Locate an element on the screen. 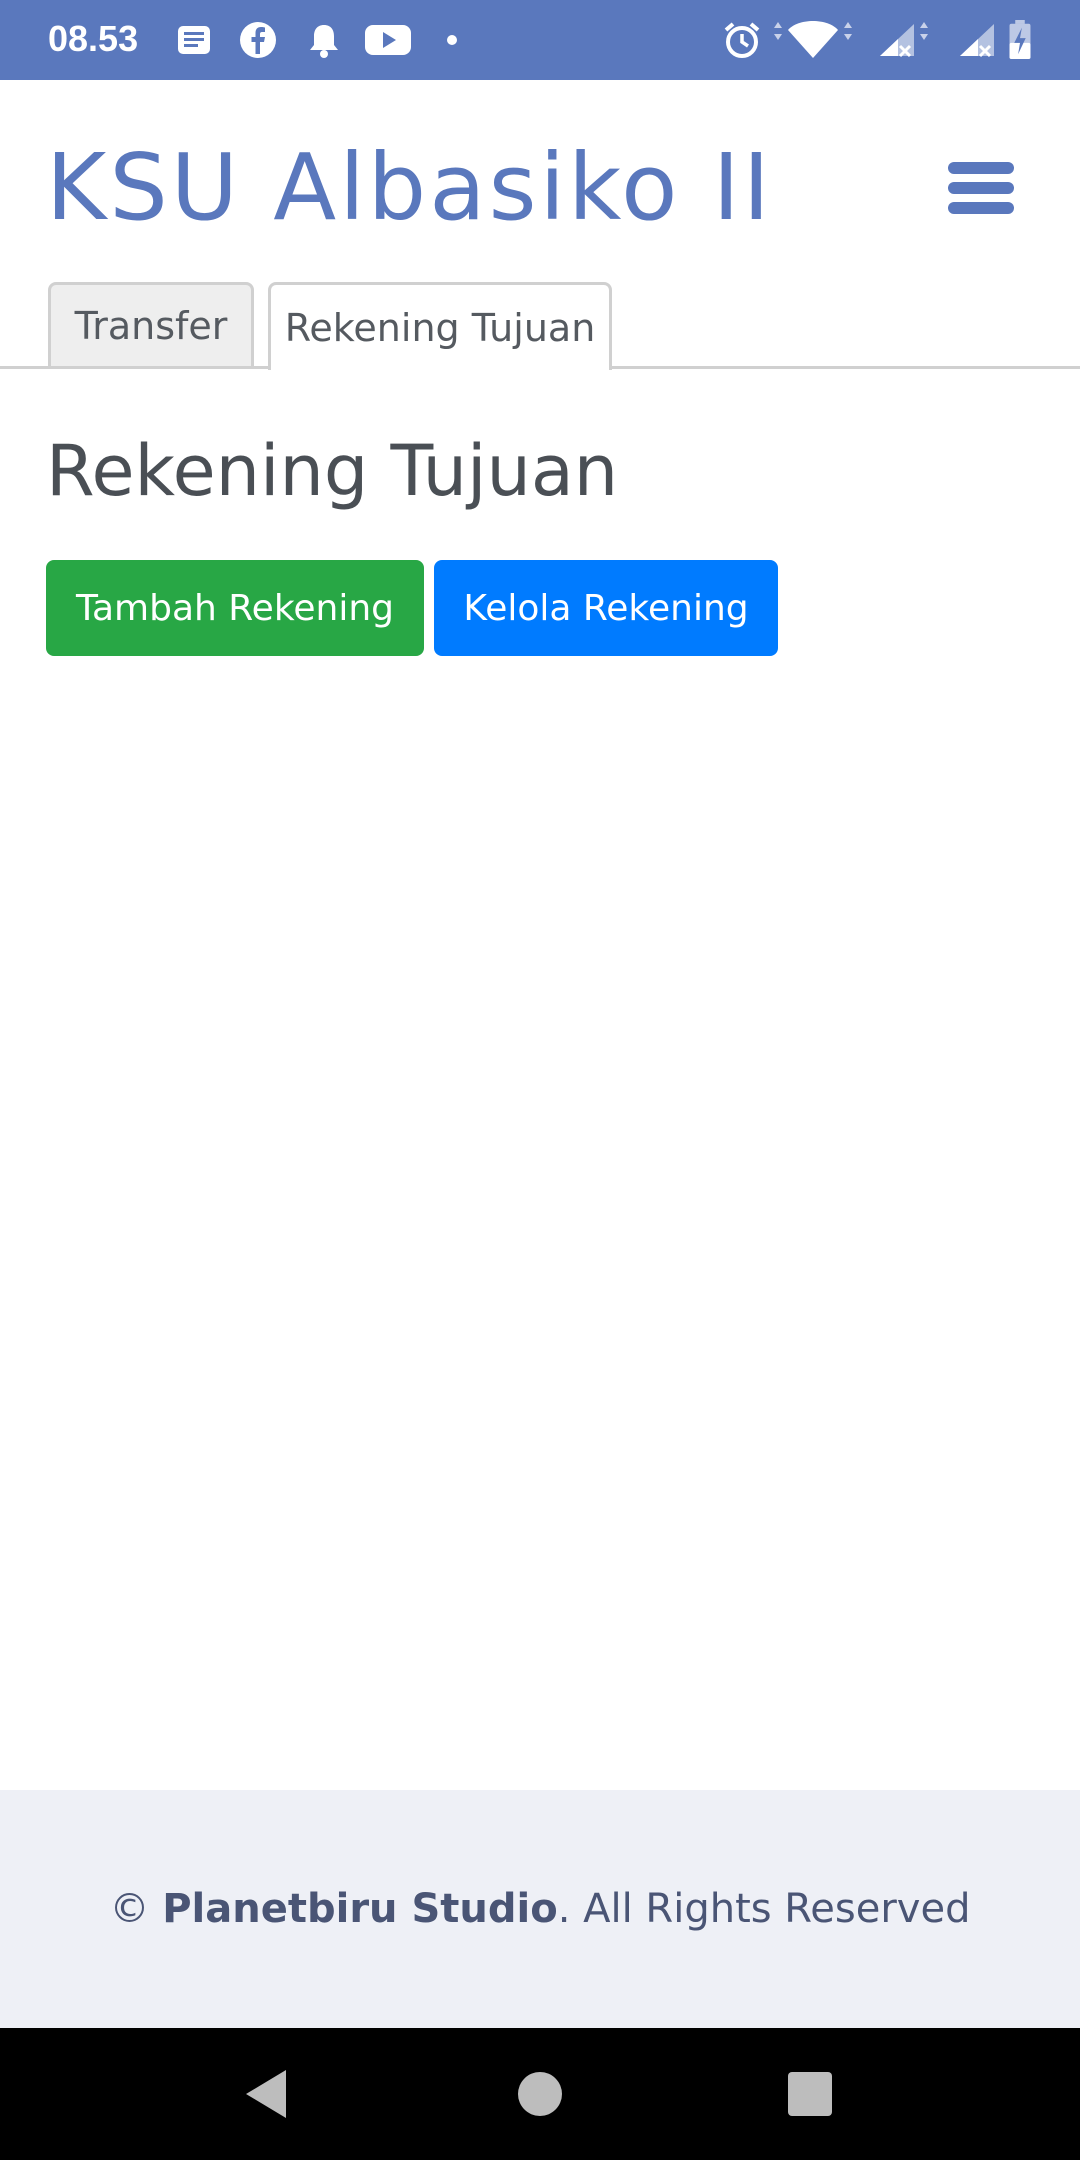 Image resolution: width=1080 pixels, height=2160 pixels. wifi-icon is located at coordinates (813, 39).